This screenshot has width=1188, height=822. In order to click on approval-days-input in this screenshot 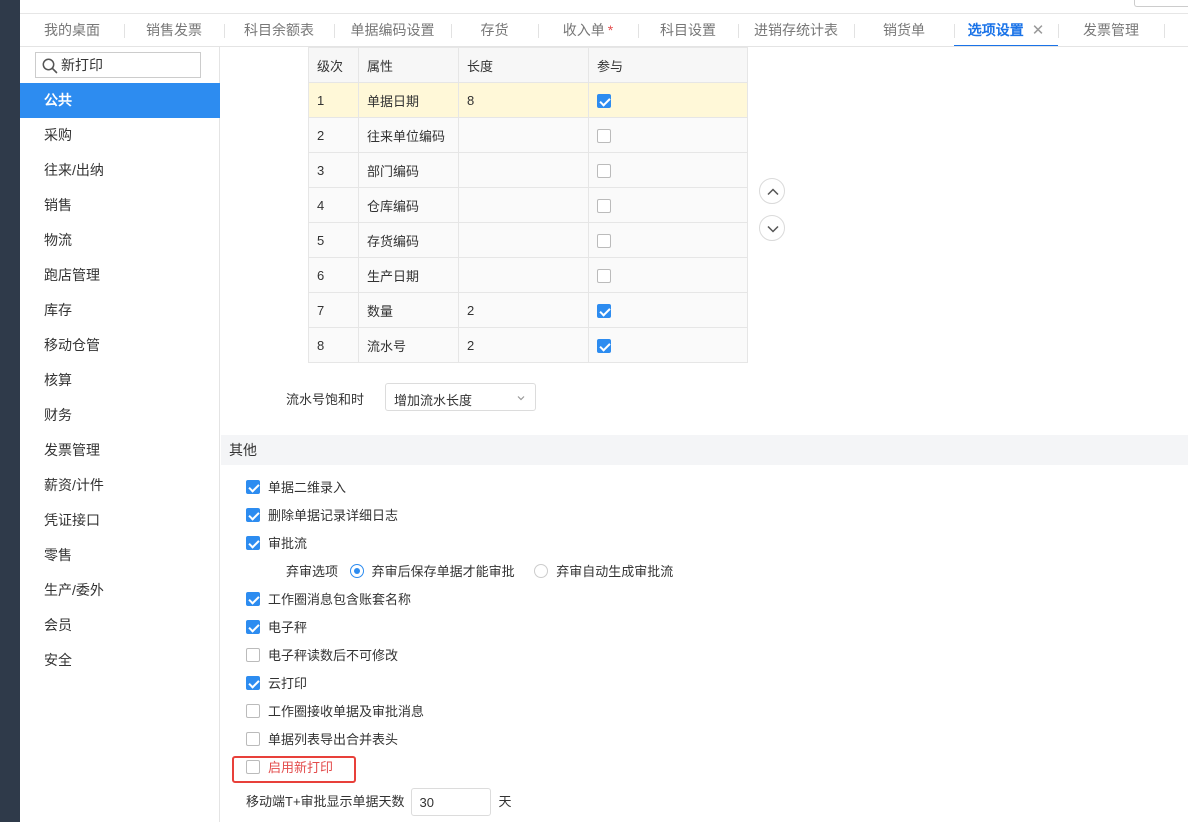, I will do `click(450, 802)`.